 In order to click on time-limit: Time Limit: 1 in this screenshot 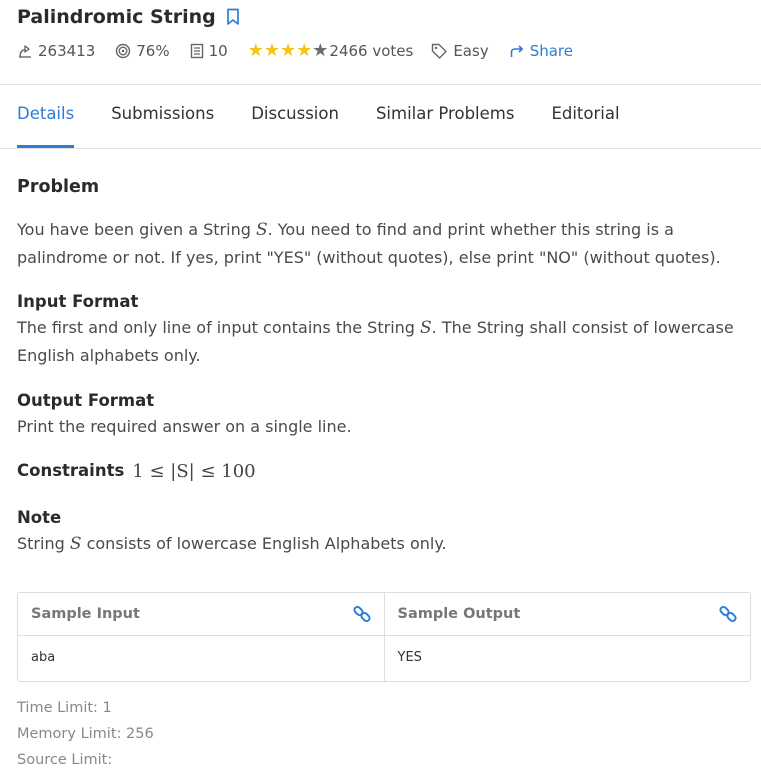, I will do `click(64, 708)`.